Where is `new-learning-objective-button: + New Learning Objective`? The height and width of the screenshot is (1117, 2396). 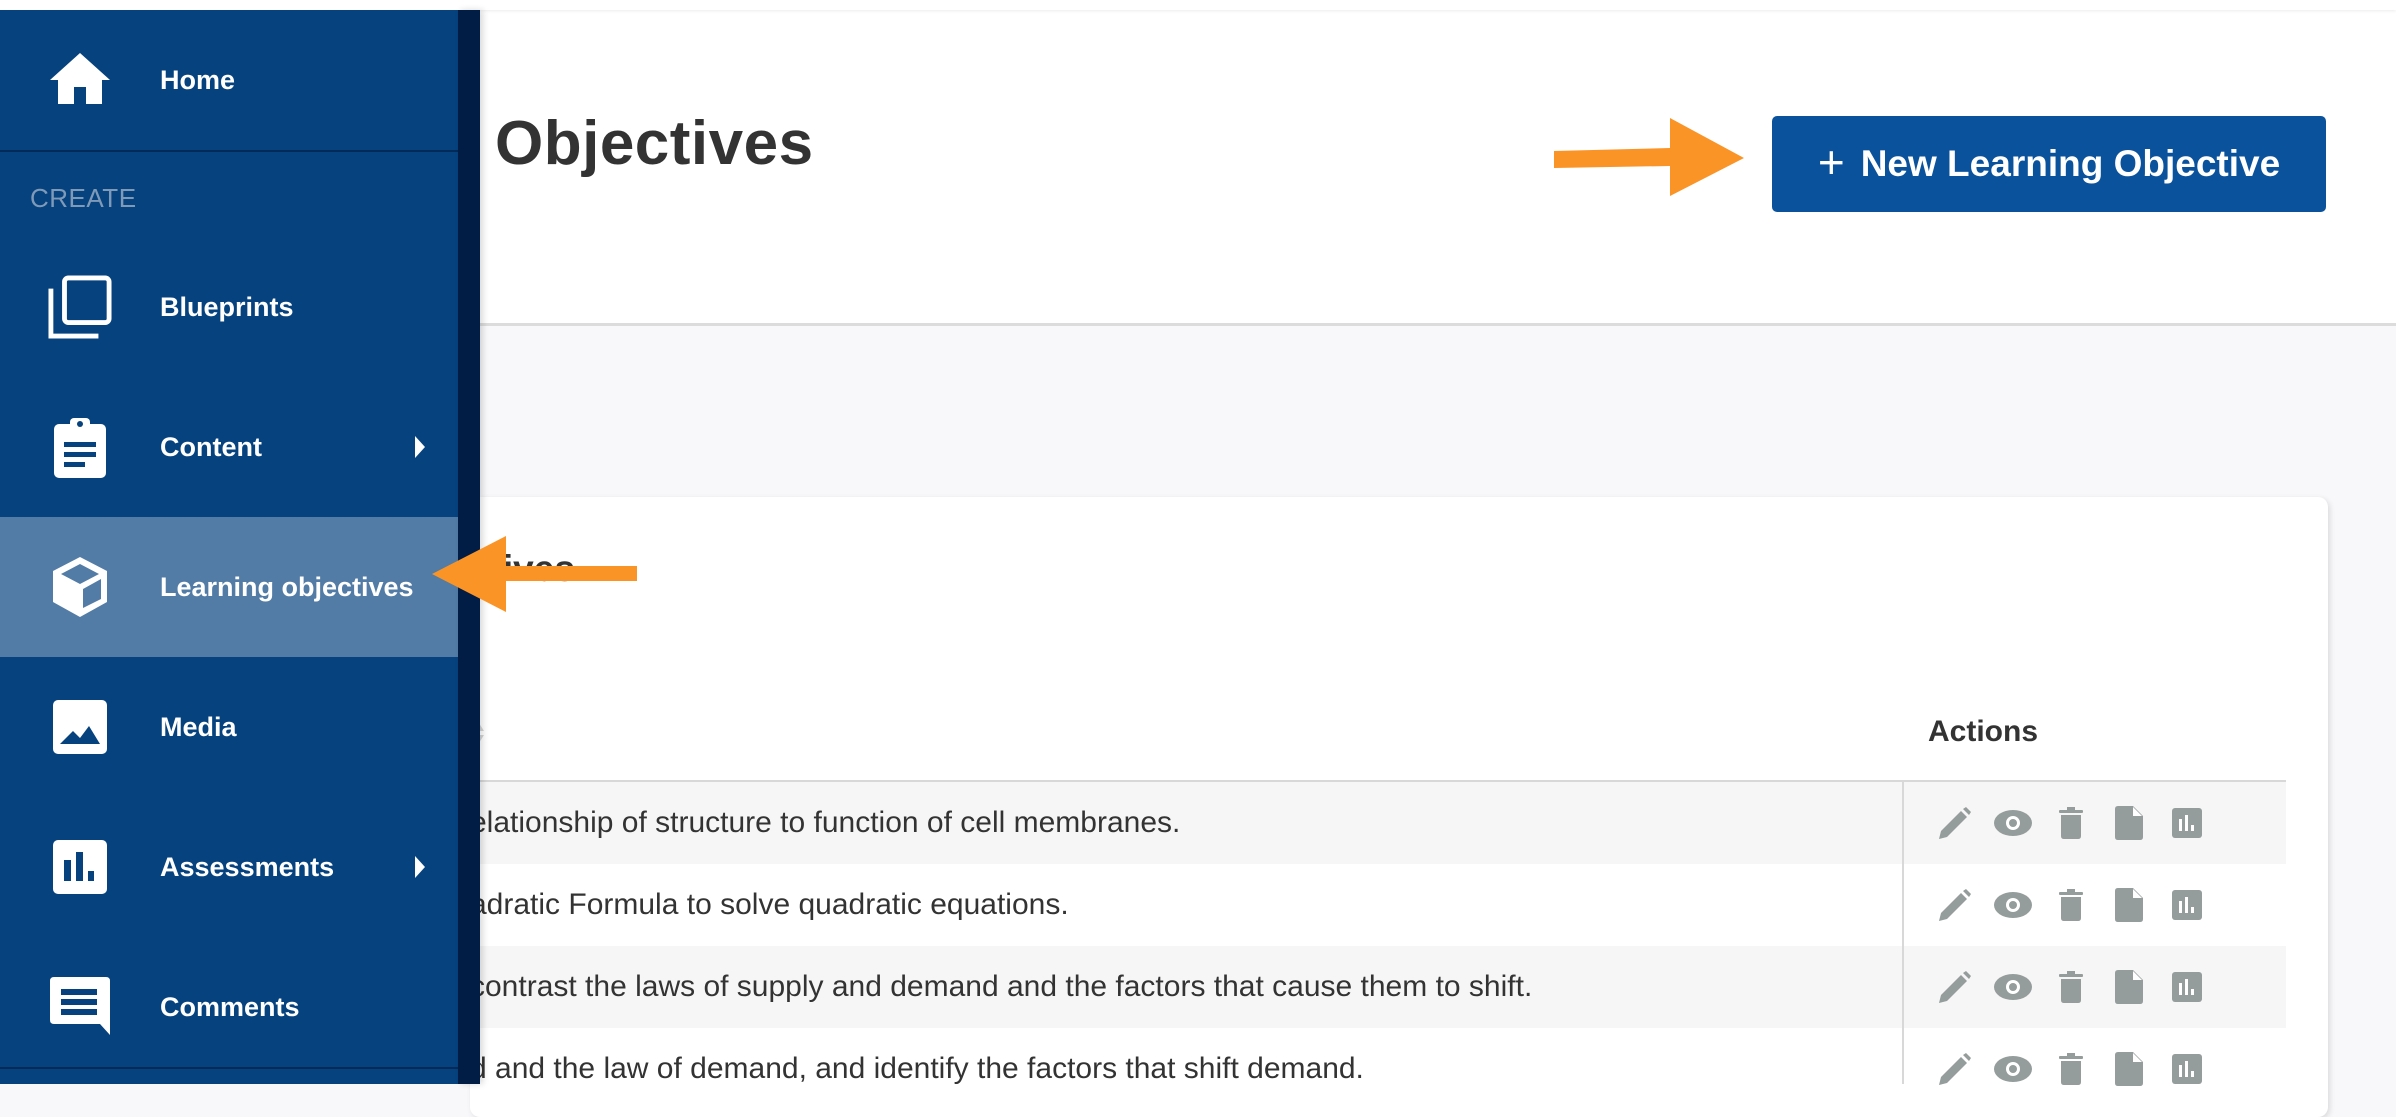 new-learning-objective-button: + New Learning Objective is located at coordinates (2049, 164).